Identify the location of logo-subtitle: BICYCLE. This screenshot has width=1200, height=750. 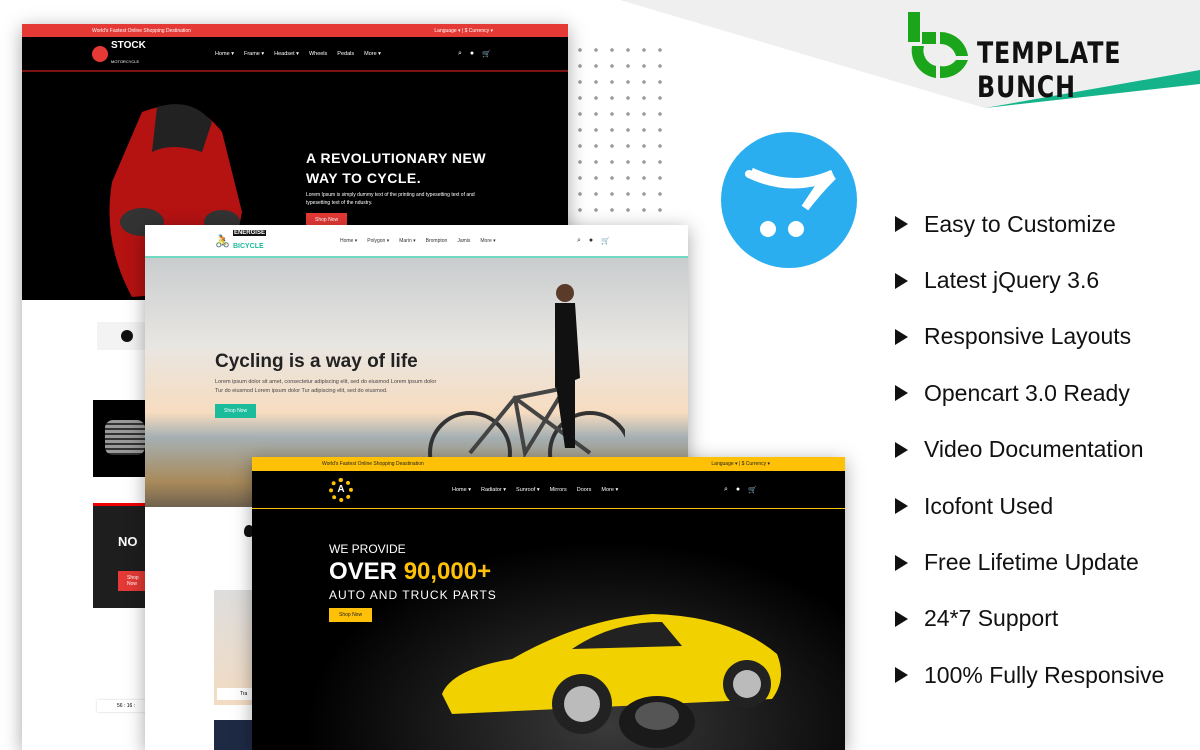
(248, 246).